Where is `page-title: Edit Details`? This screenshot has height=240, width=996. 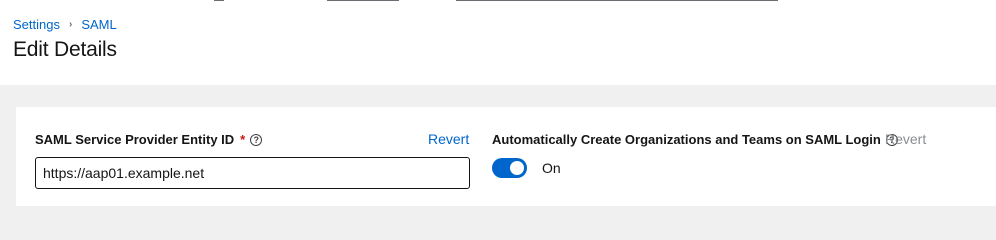
page-title: Edit Details is located at coordinates (65, 49).